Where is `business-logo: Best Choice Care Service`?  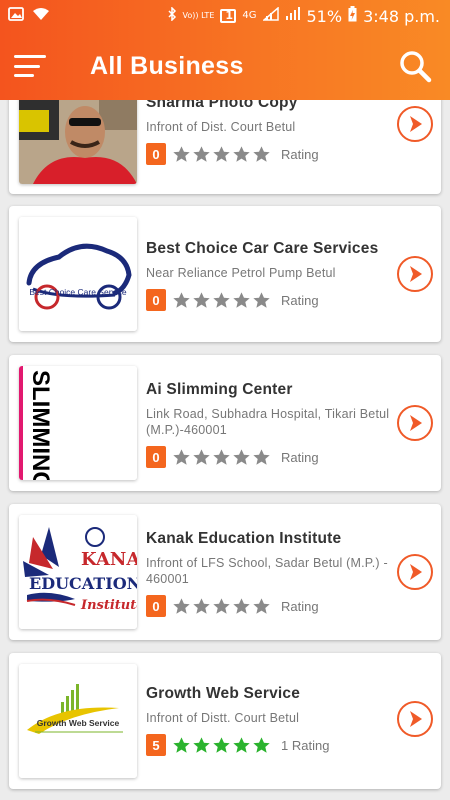 business-logo: Best Choice Care Service is located at coordinates (78, 274).